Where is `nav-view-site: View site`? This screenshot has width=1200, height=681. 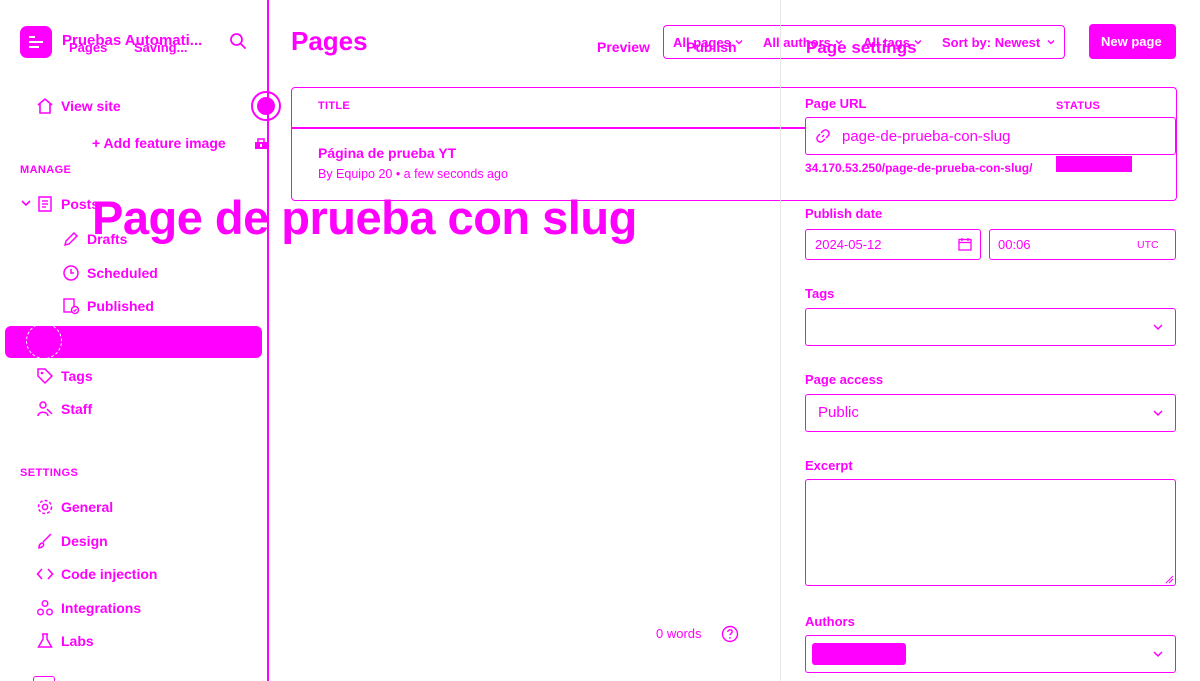
nav-view-site: View site is located at coordinates (91, 106).